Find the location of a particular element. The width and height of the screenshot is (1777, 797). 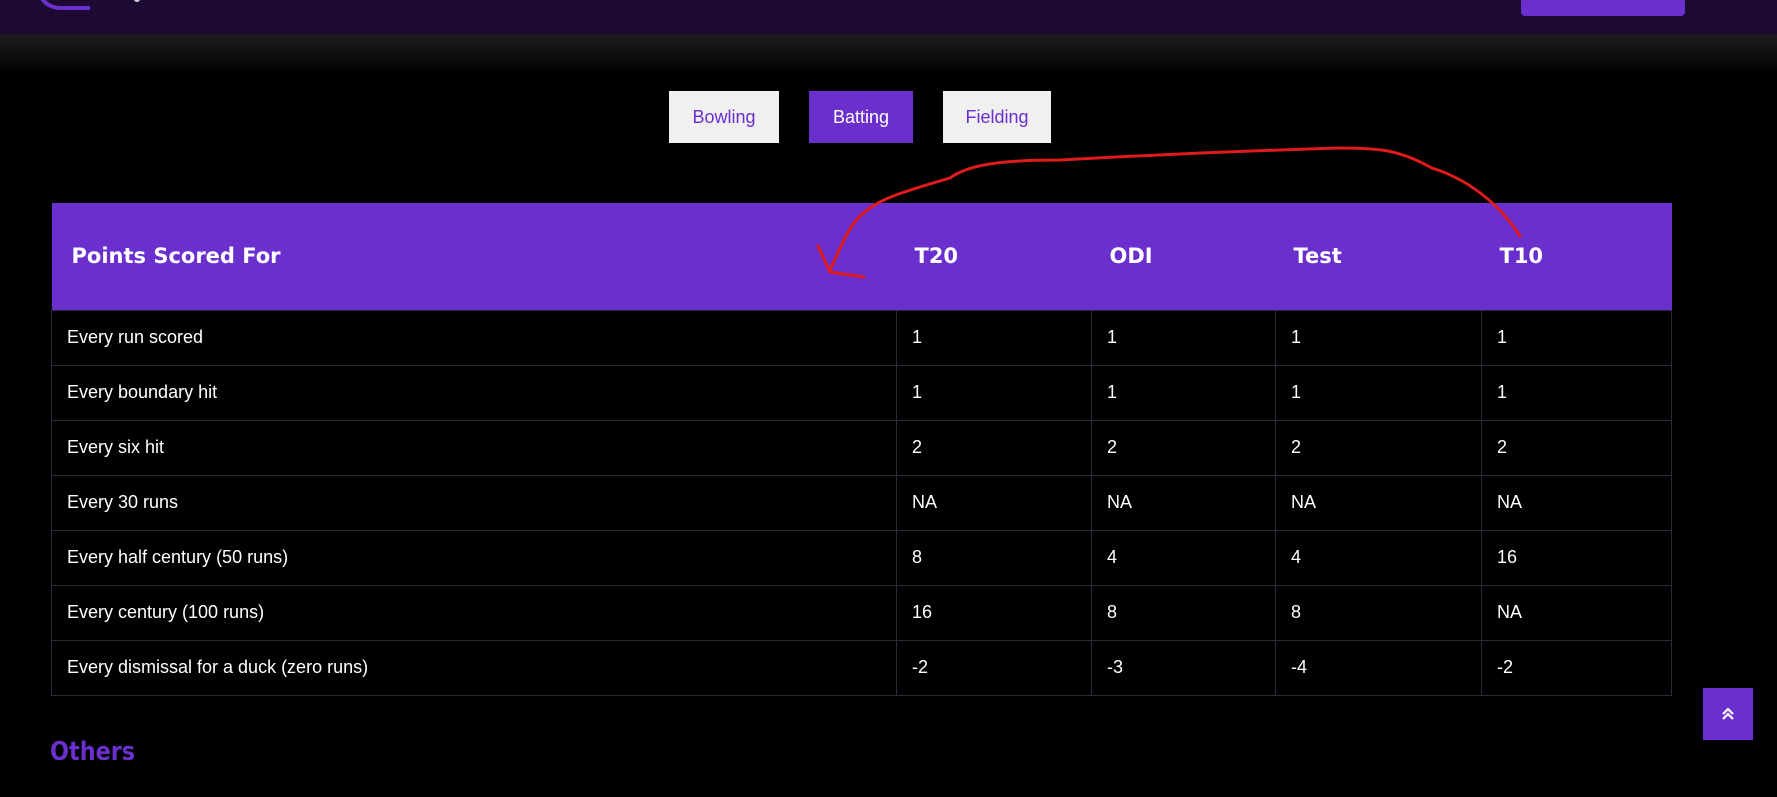

row-label: Every dismissal for a duck (zero runs) is located at coordinates (474, 667).